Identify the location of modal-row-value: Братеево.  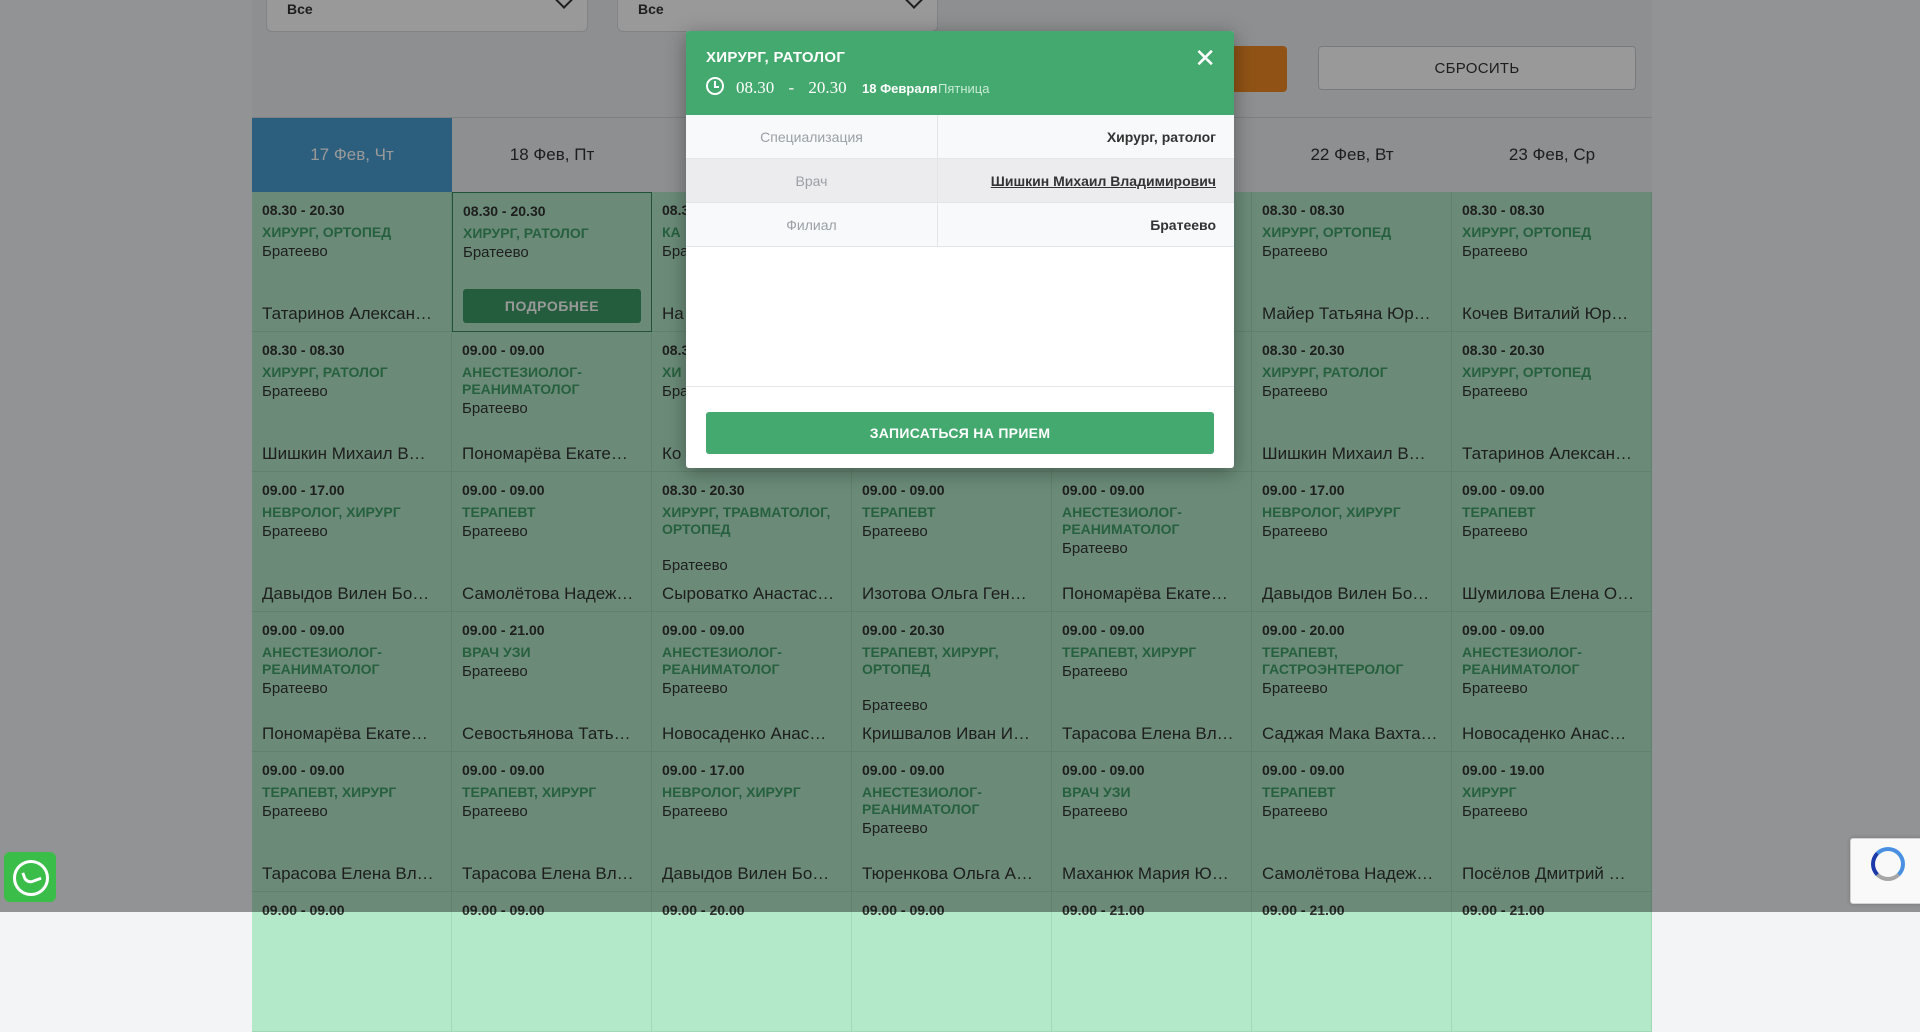
(1183, 224).